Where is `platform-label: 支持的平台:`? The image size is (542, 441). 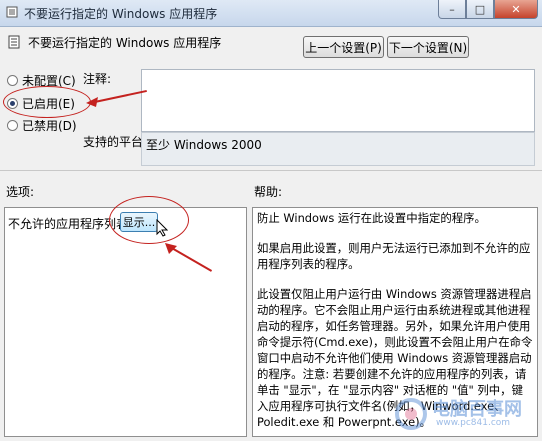 platform-label: 支持的平台: is located at coordinates (115, 142).